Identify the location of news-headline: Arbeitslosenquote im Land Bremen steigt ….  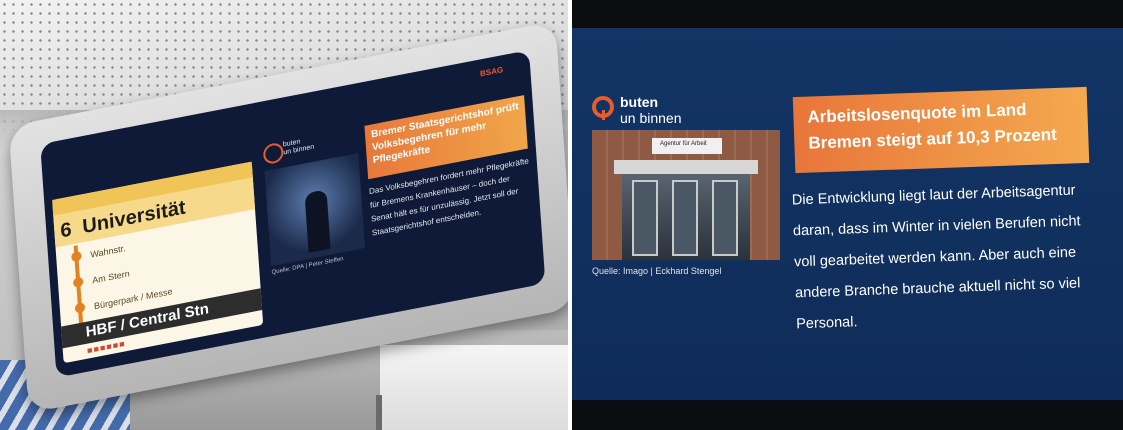
(941, 130).